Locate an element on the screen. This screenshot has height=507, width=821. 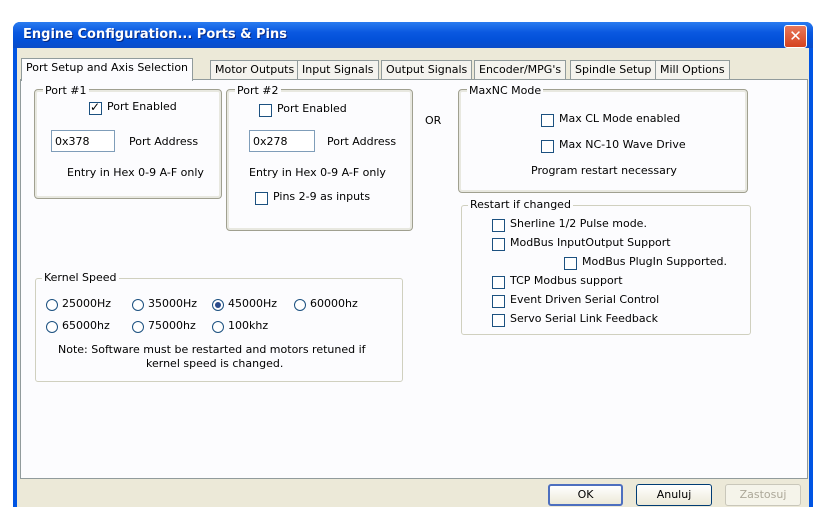
port1-enabled-checkbox is located at coordinates (95, 107).